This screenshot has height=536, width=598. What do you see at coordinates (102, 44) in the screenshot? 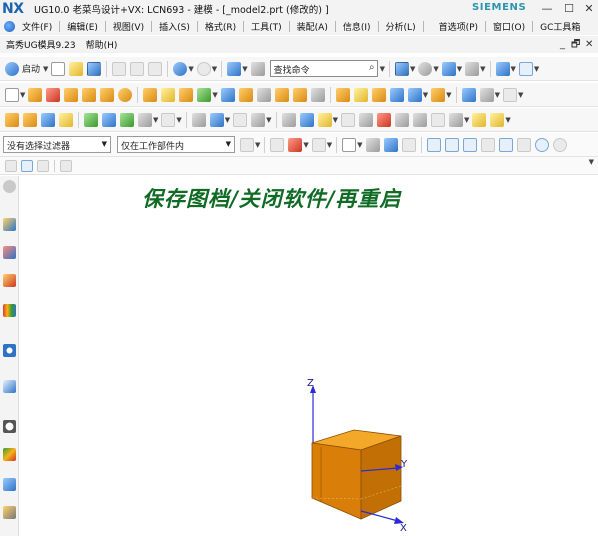
I see `menu-help: 帮助(H)` at bounding box center [102, 44].